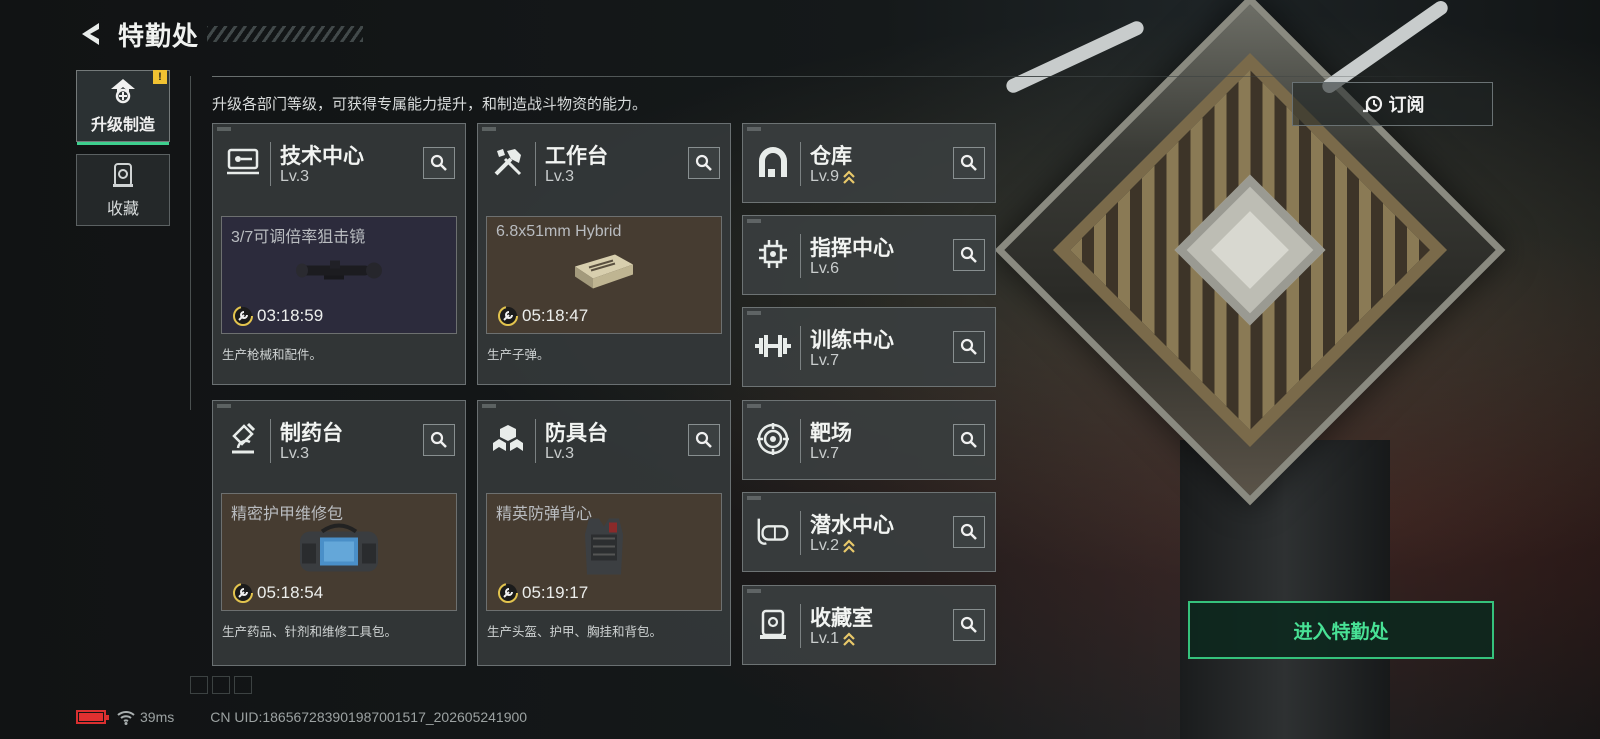 The image size is (1600, 739). What do you see at coordinates (122, 209) in the screenshot?
I see `sidebar-item-label: 收藏` at bounding box center [122, 209].